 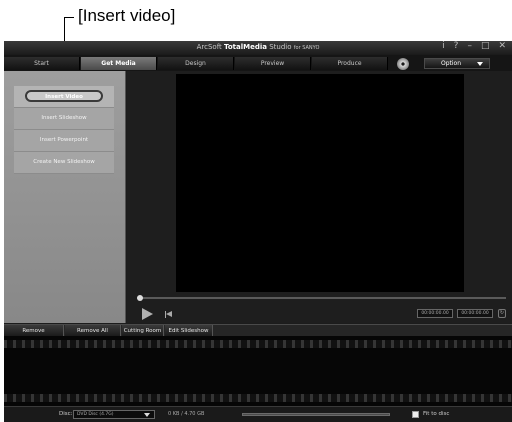 What do you see at coordinates (502, 313) in the screenshot?
I see `loop-icon: ↻` at bounding box center [502, 313].